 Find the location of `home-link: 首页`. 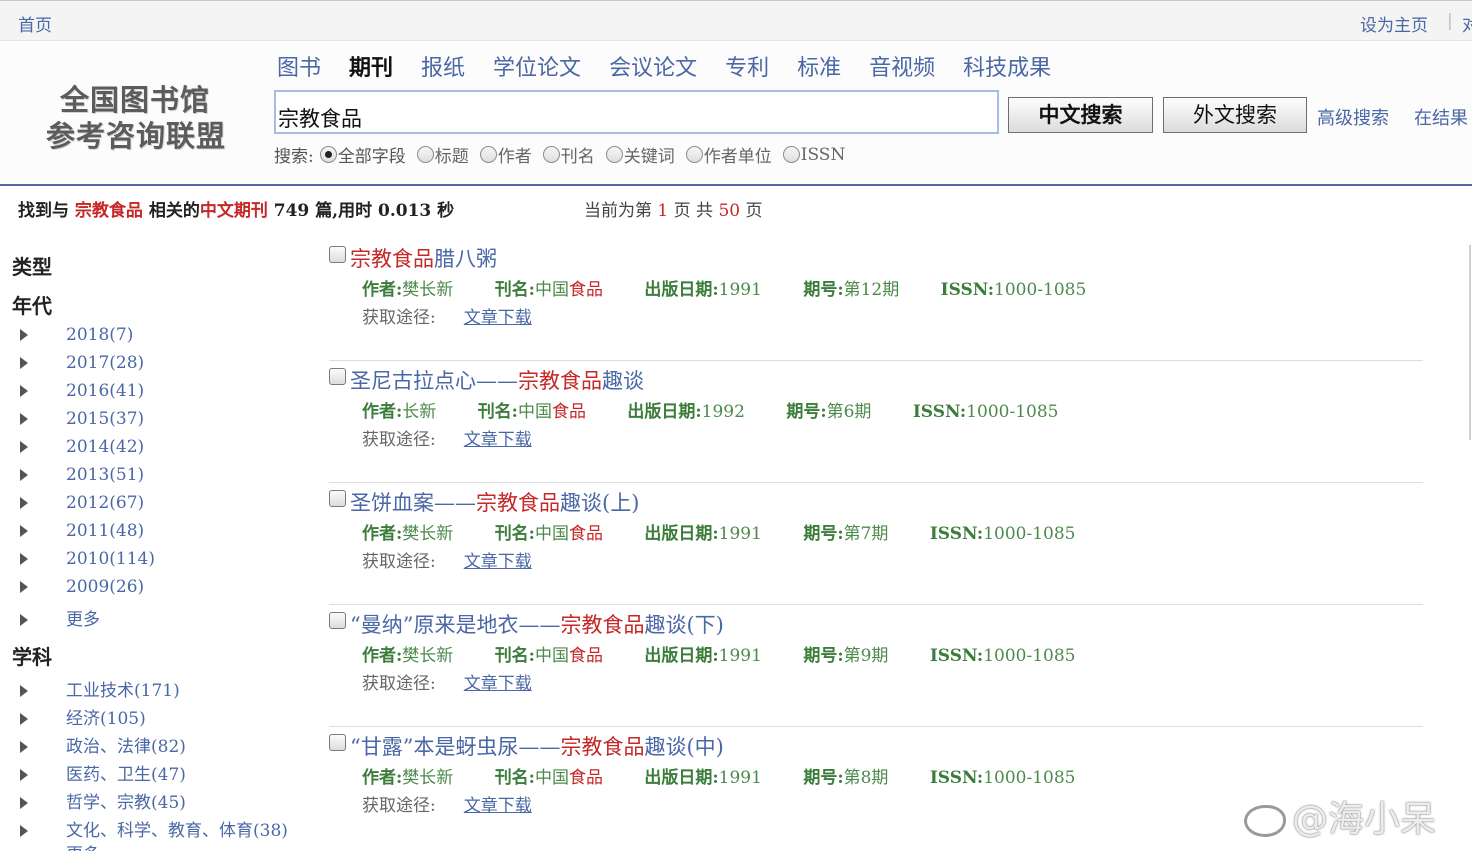

home-link: 首页 is located at coordinates (35, 23).